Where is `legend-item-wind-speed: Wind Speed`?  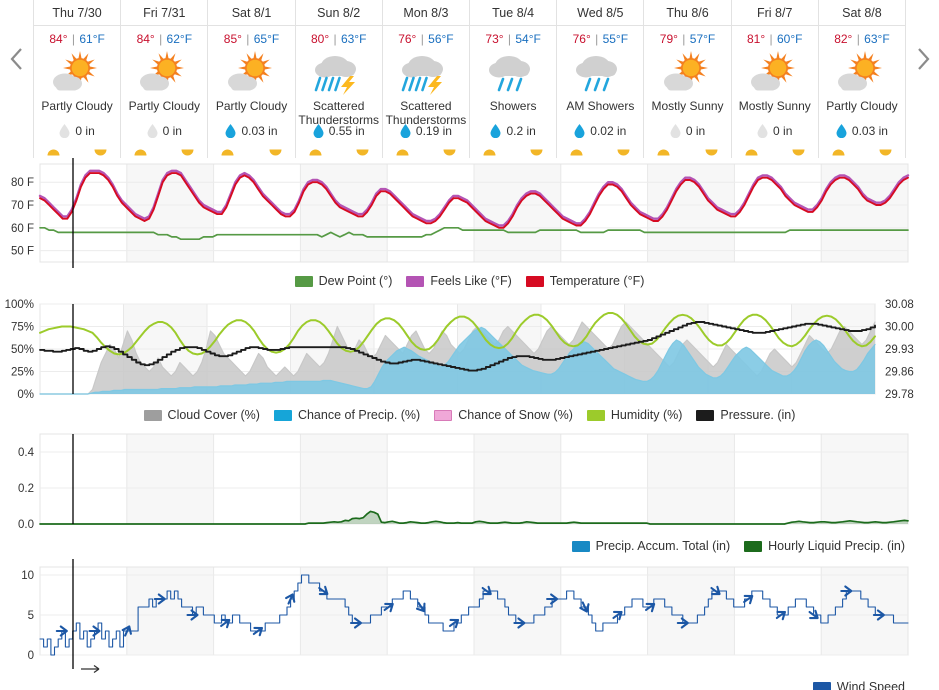 legend-item-wind-speed: Wind Speed is located at coordinates (858, 685).